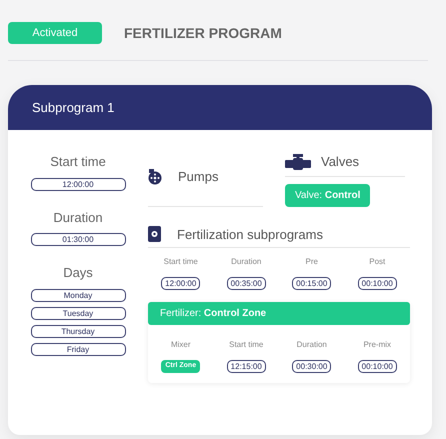 The image size is (446, 439). Describe the element at coordinates (78, 295) in the screenshot. I see `time-field: Monday` at that location.